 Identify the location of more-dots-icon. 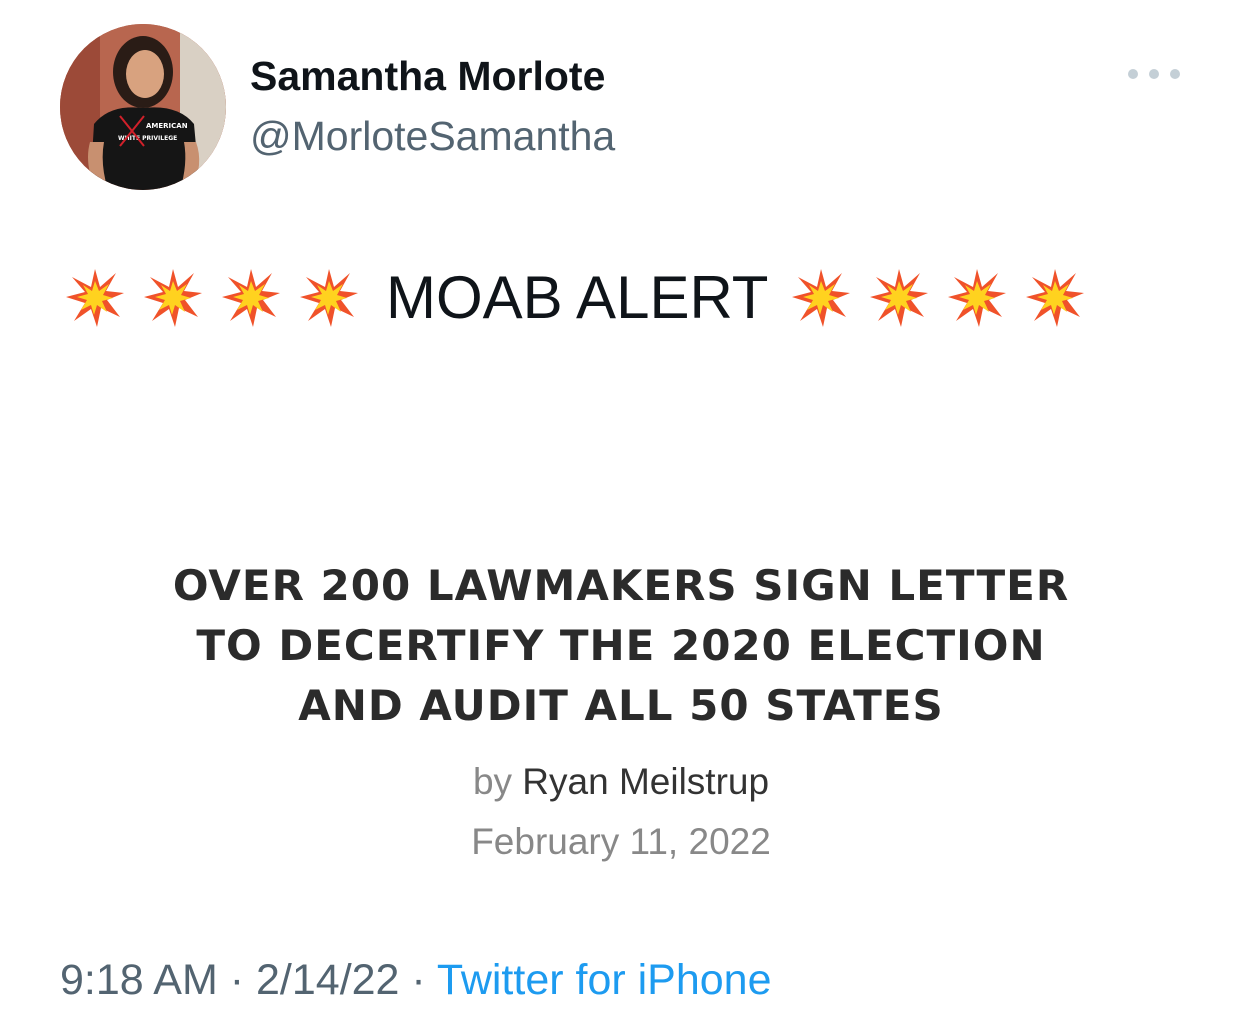
(1154, 74).